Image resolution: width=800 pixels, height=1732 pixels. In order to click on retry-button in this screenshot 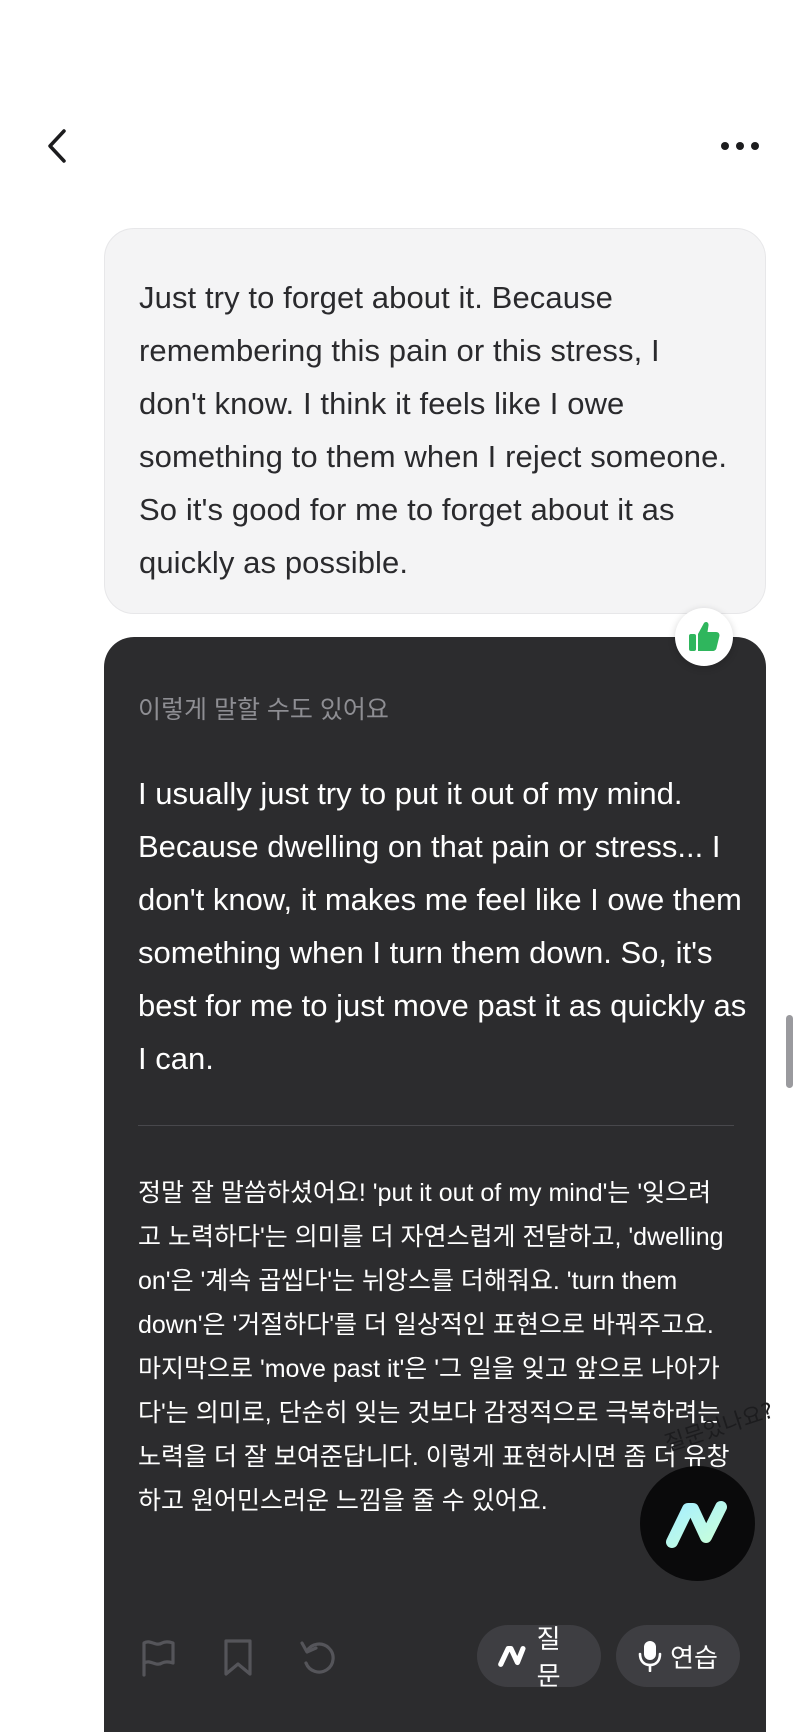, I will do `click(318, 1657)`.